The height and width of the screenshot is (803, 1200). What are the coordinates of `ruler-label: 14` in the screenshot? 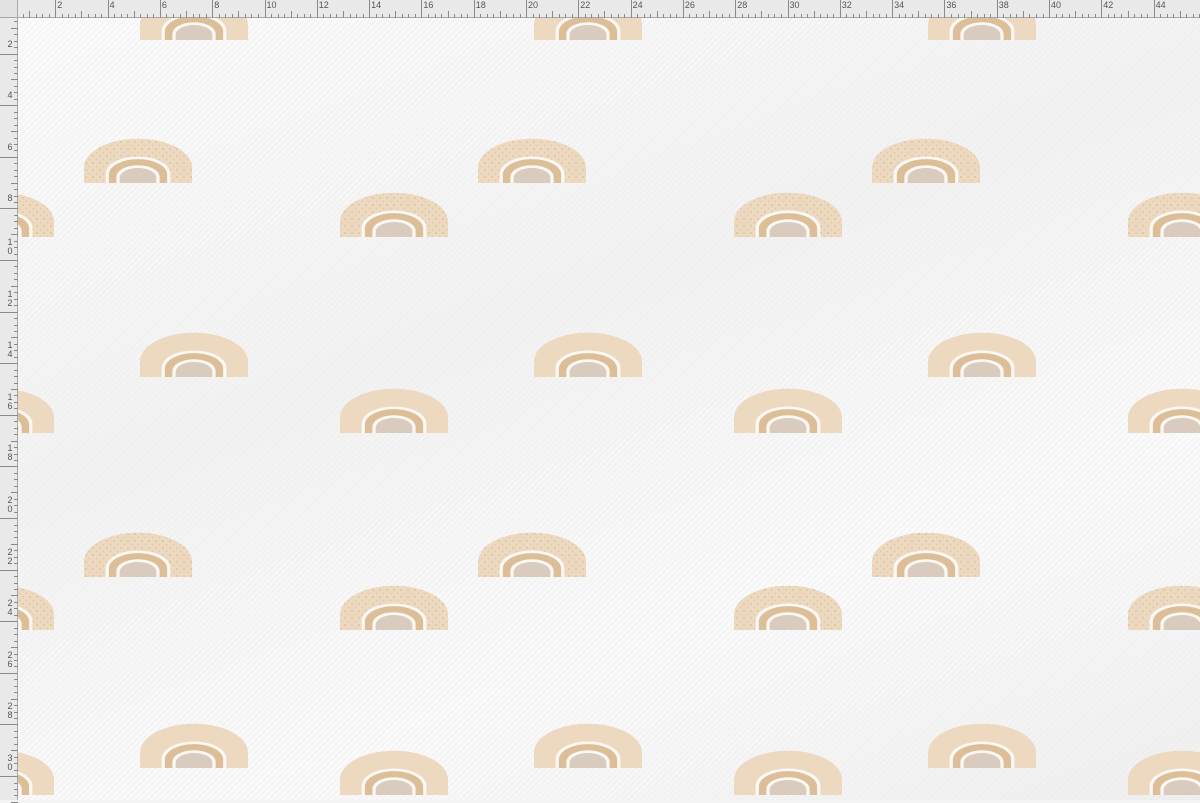 It's located at (376, 5).